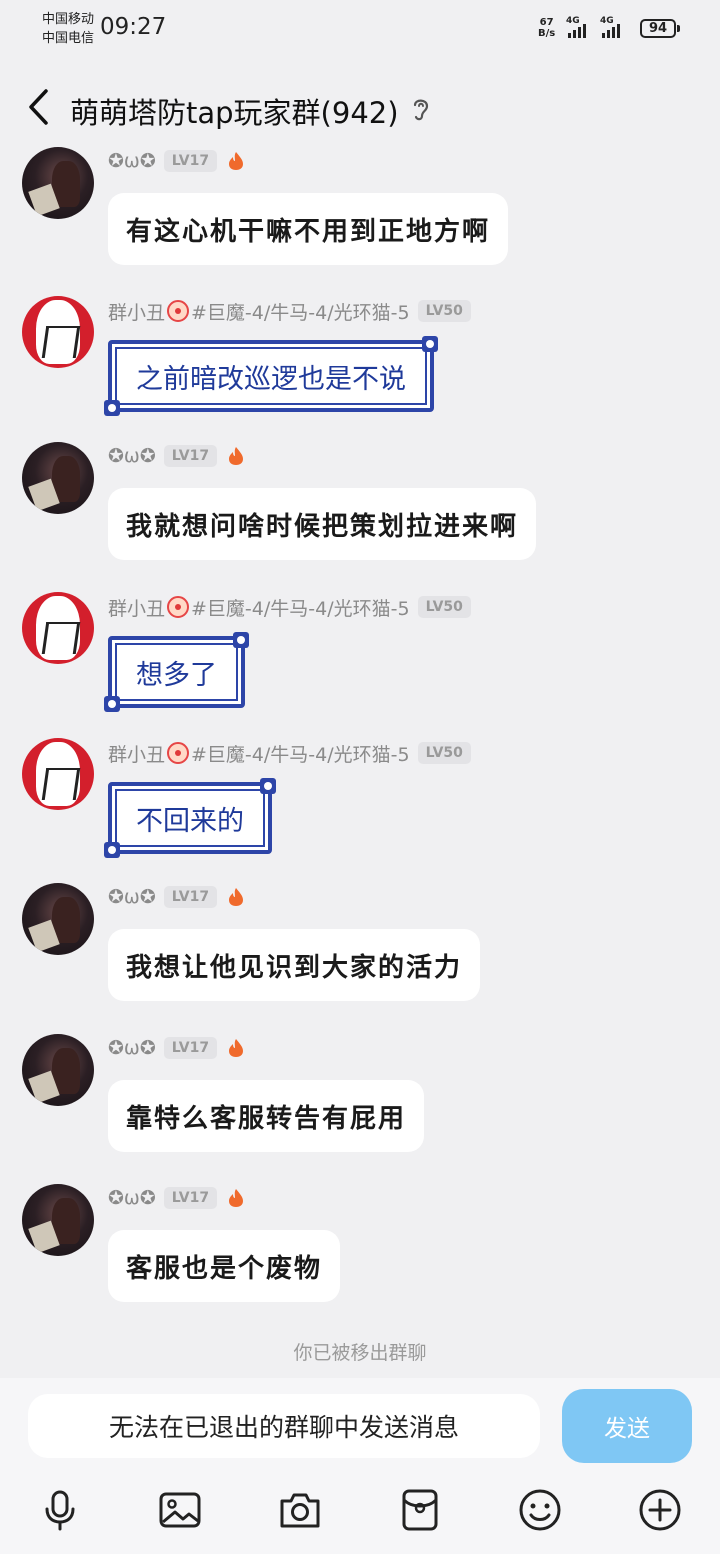 This screenshot has width=720, height=1554. I want to click on message-bubble: 靠特么客服转告有屁用, so click(266, 1116).